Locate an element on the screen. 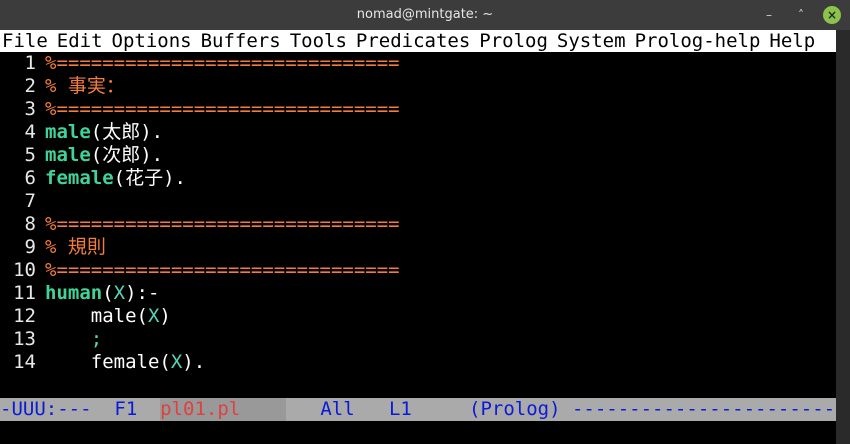  scrollbar is located at coordinates (843, 237).